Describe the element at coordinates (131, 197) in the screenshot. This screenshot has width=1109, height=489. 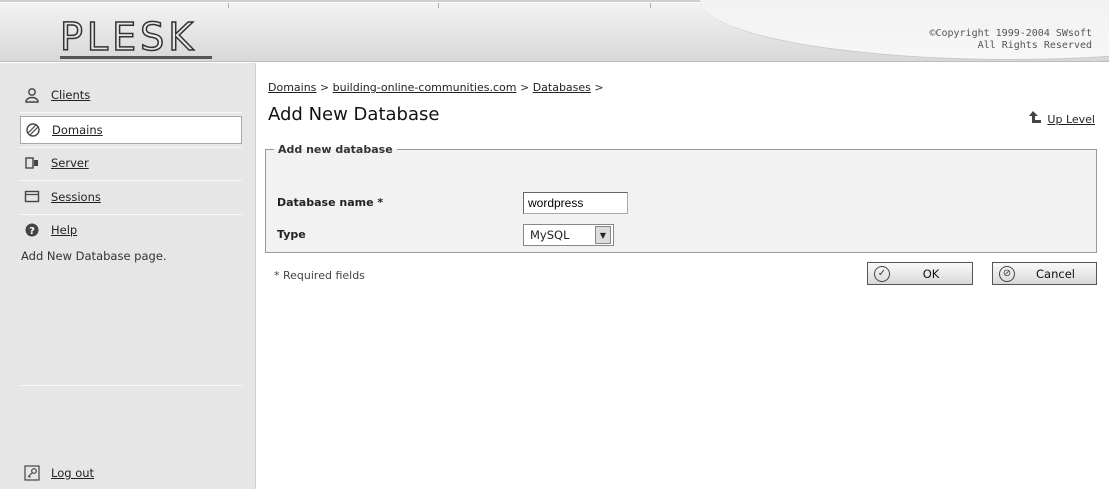
I see `sidebar-item-sessions: Sessions` at that location.